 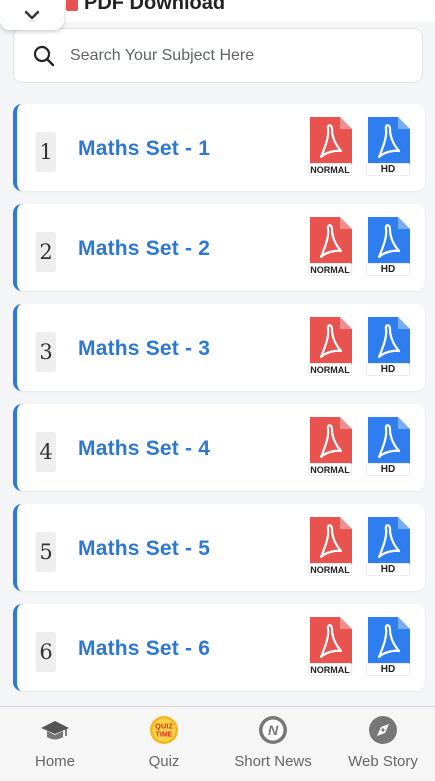 I want to click on set-card: 3 Maths Set - 3 NORMAL HD, so click(x=219, y=347).